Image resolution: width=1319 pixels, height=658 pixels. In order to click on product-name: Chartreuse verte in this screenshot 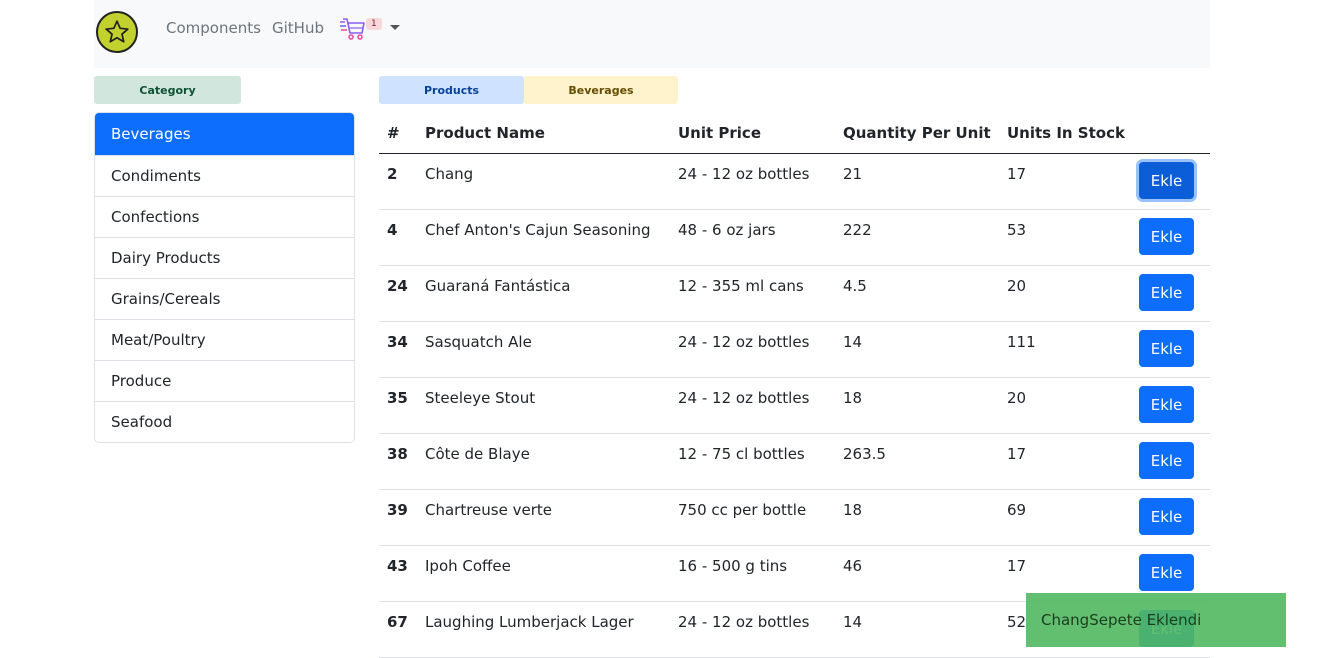, I will do `click(488, 510)`.